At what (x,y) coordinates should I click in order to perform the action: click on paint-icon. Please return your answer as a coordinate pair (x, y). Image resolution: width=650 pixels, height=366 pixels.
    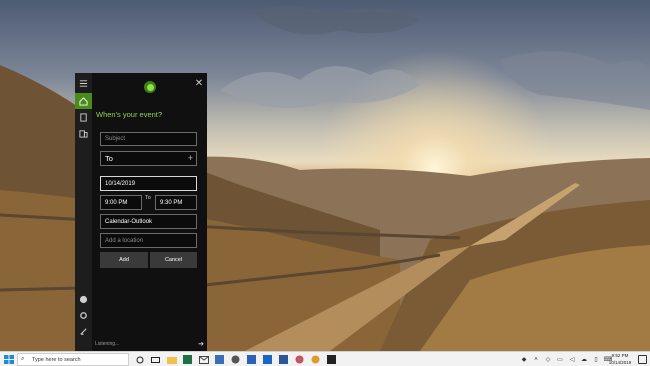
    Looking at the image, I should click on (315, 359).